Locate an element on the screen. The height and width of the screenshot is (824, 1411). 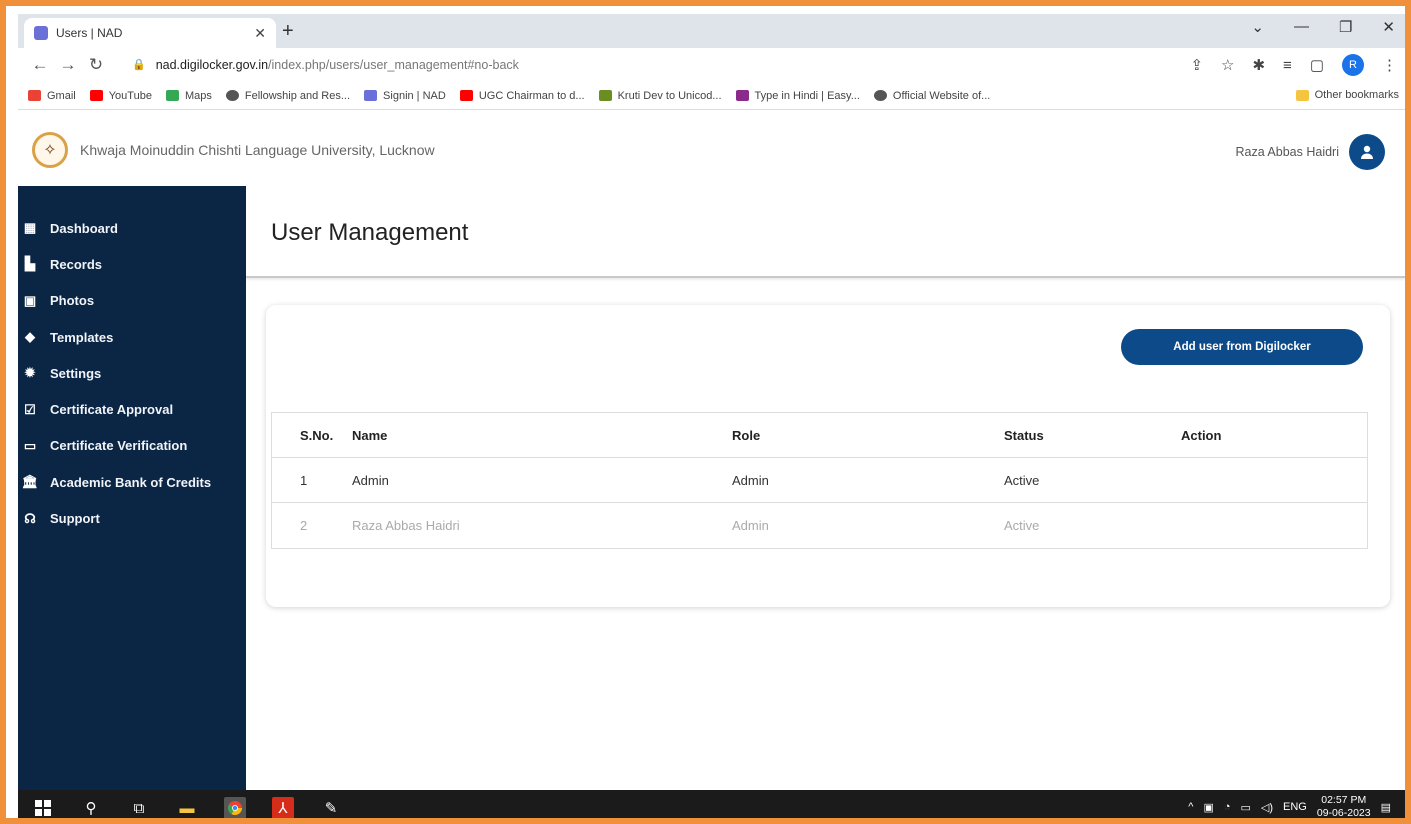
calendar-icon: ▦ is located at coordinates (30, 228).